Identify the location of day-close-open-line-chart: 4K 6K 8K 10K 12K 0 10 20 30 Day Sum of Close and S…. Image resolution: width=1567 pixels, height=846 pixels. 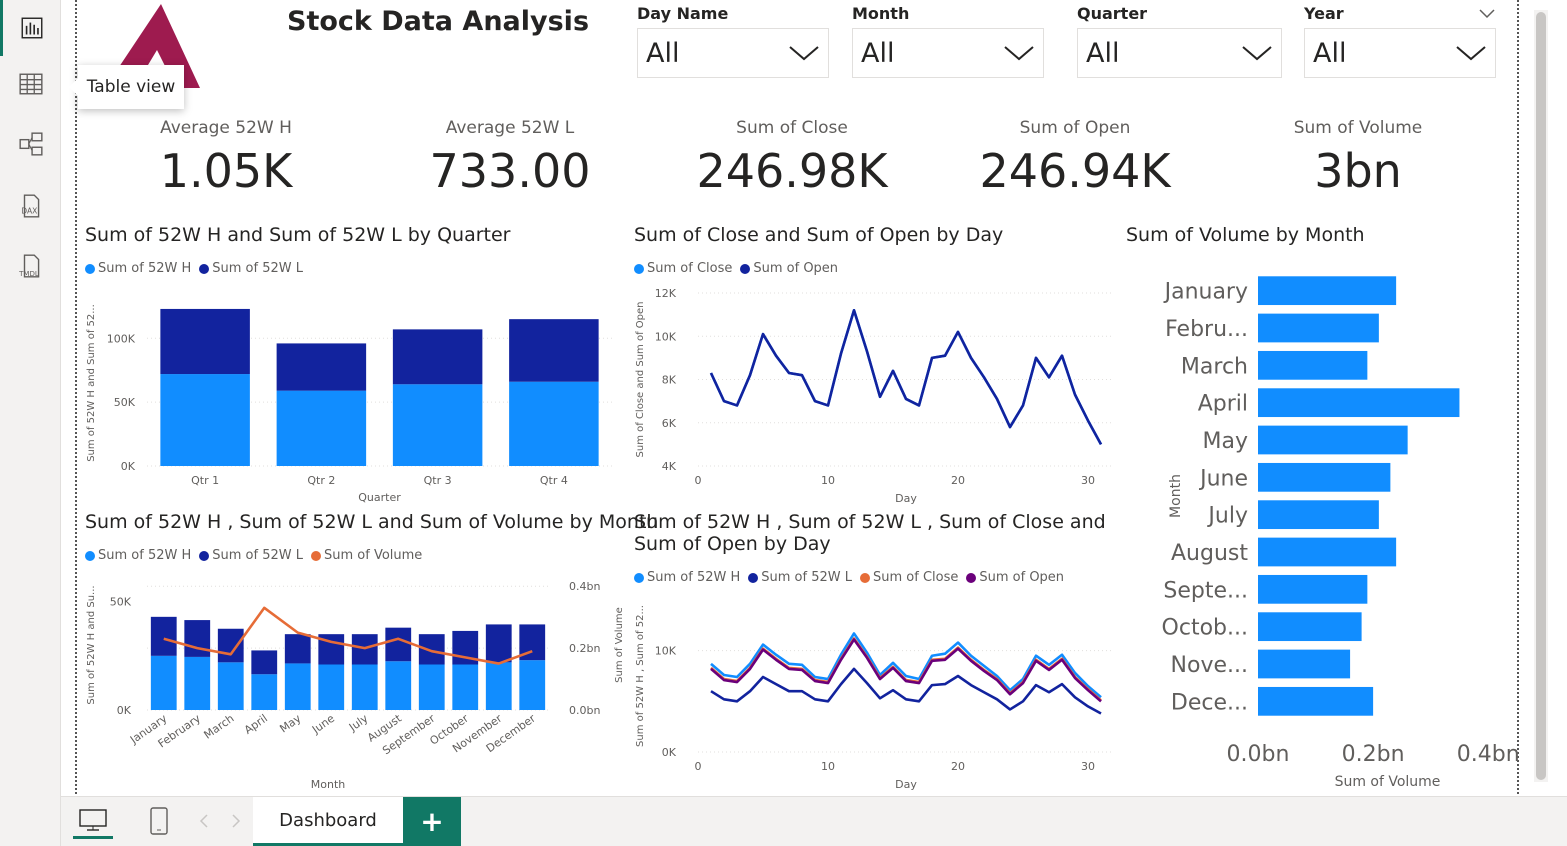
(872, 397).